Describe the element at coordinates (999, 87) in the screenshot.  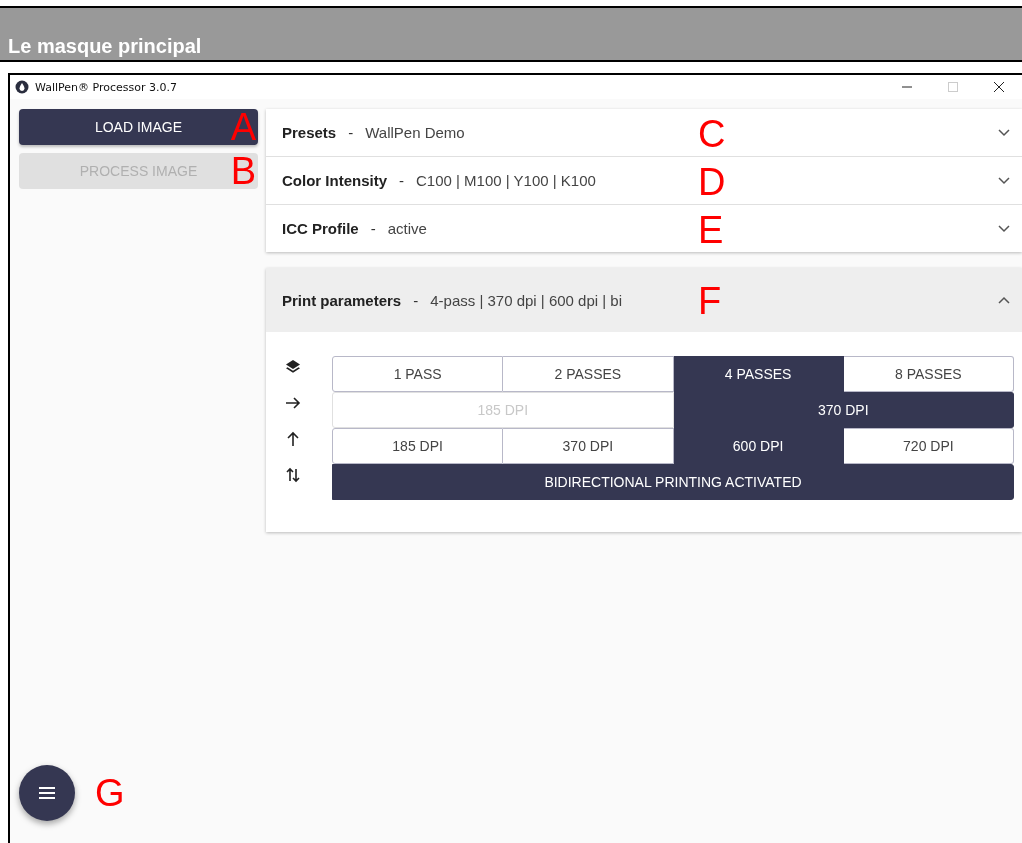
I see `close-icon` at that location.